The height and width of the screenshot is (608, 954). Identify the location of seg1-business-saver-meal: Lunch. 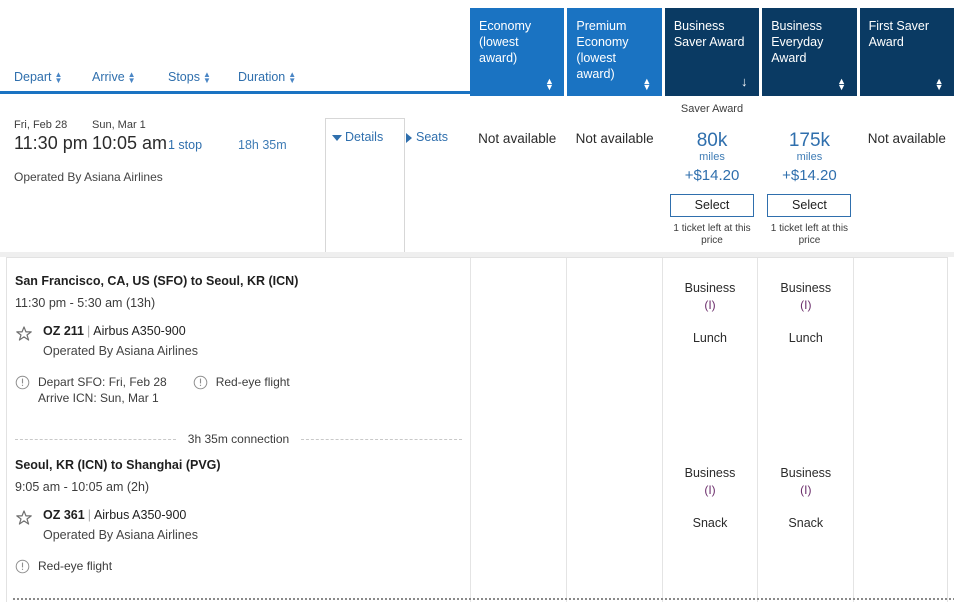
(710, 338).